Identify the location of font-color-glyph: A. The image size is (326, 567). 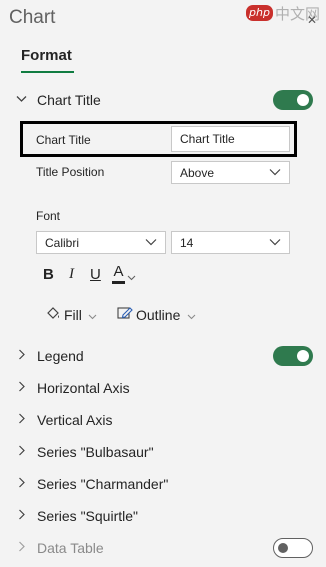
(118, 271).